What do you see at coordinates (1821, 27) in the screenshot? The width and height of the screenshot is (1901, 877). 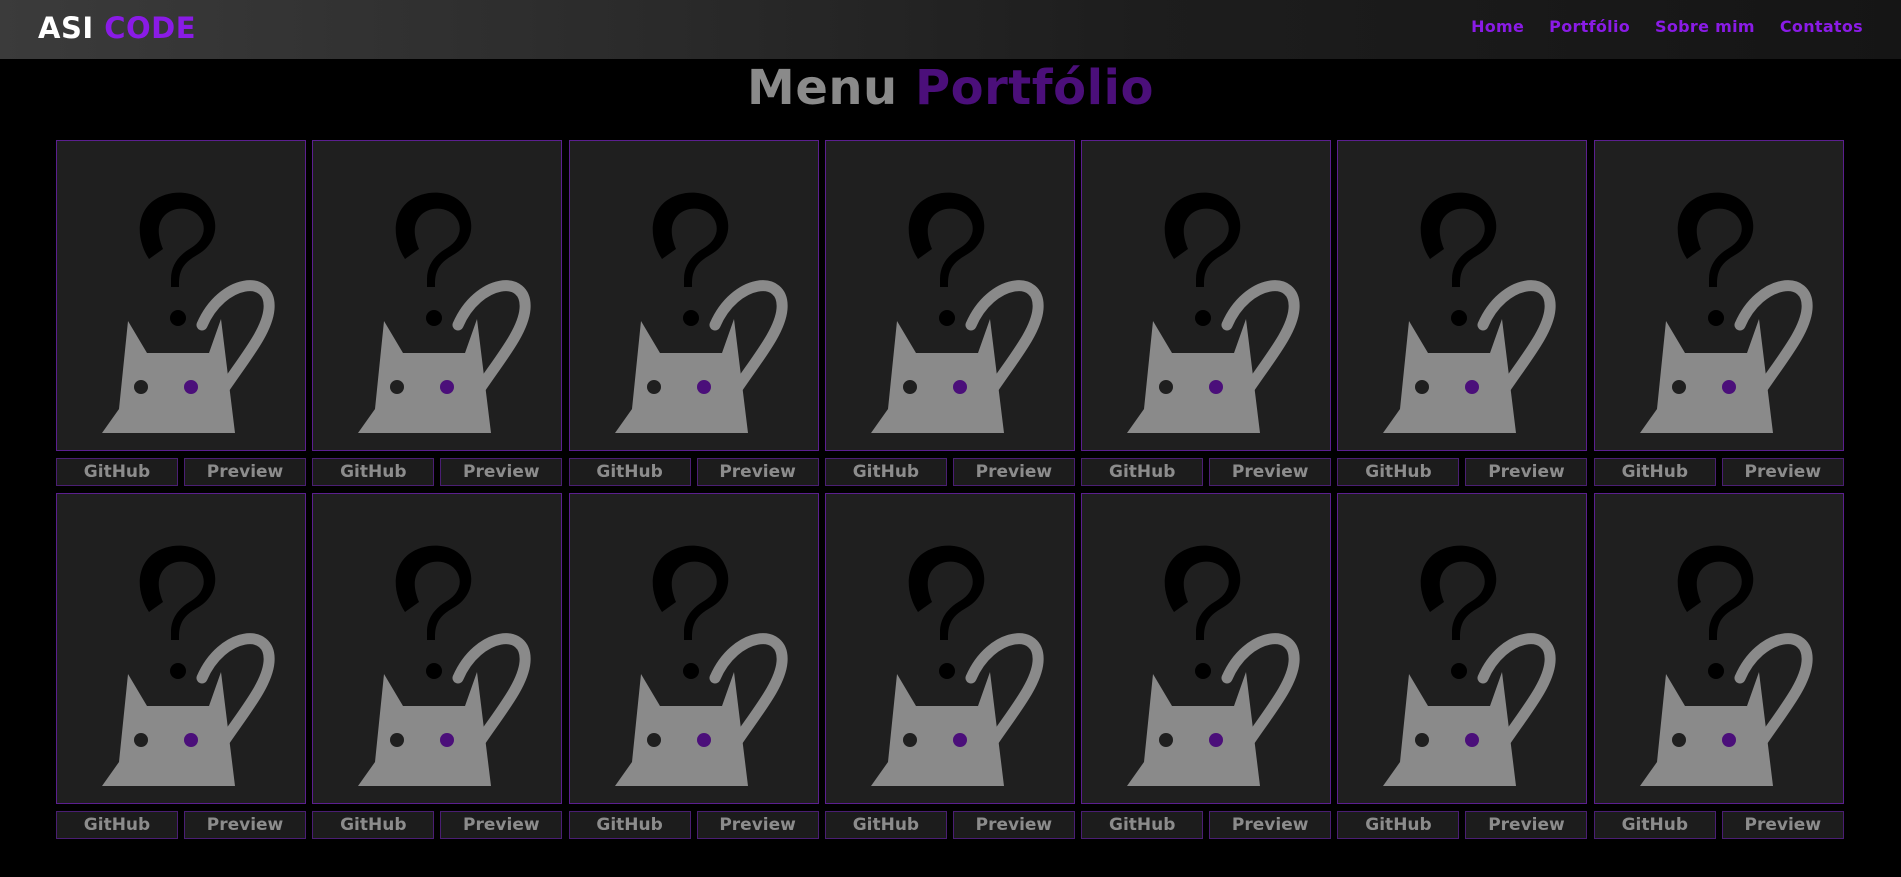 I see `nav-link-contacts: Contatos` at bounding box center [1821, 27].